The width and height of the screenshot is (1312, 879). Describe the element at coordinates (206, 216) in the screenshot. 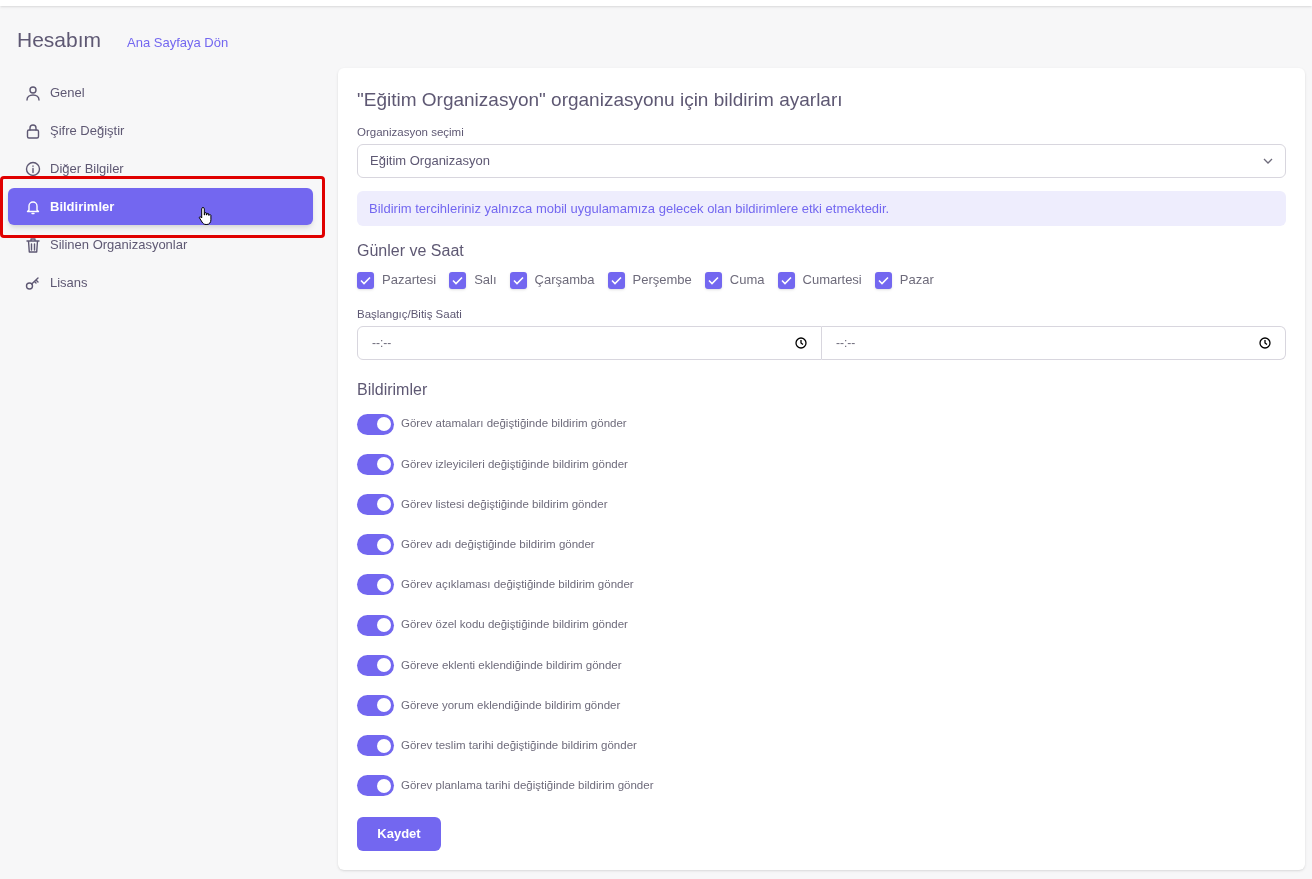

I see `hand-cursor-icon` at that location.